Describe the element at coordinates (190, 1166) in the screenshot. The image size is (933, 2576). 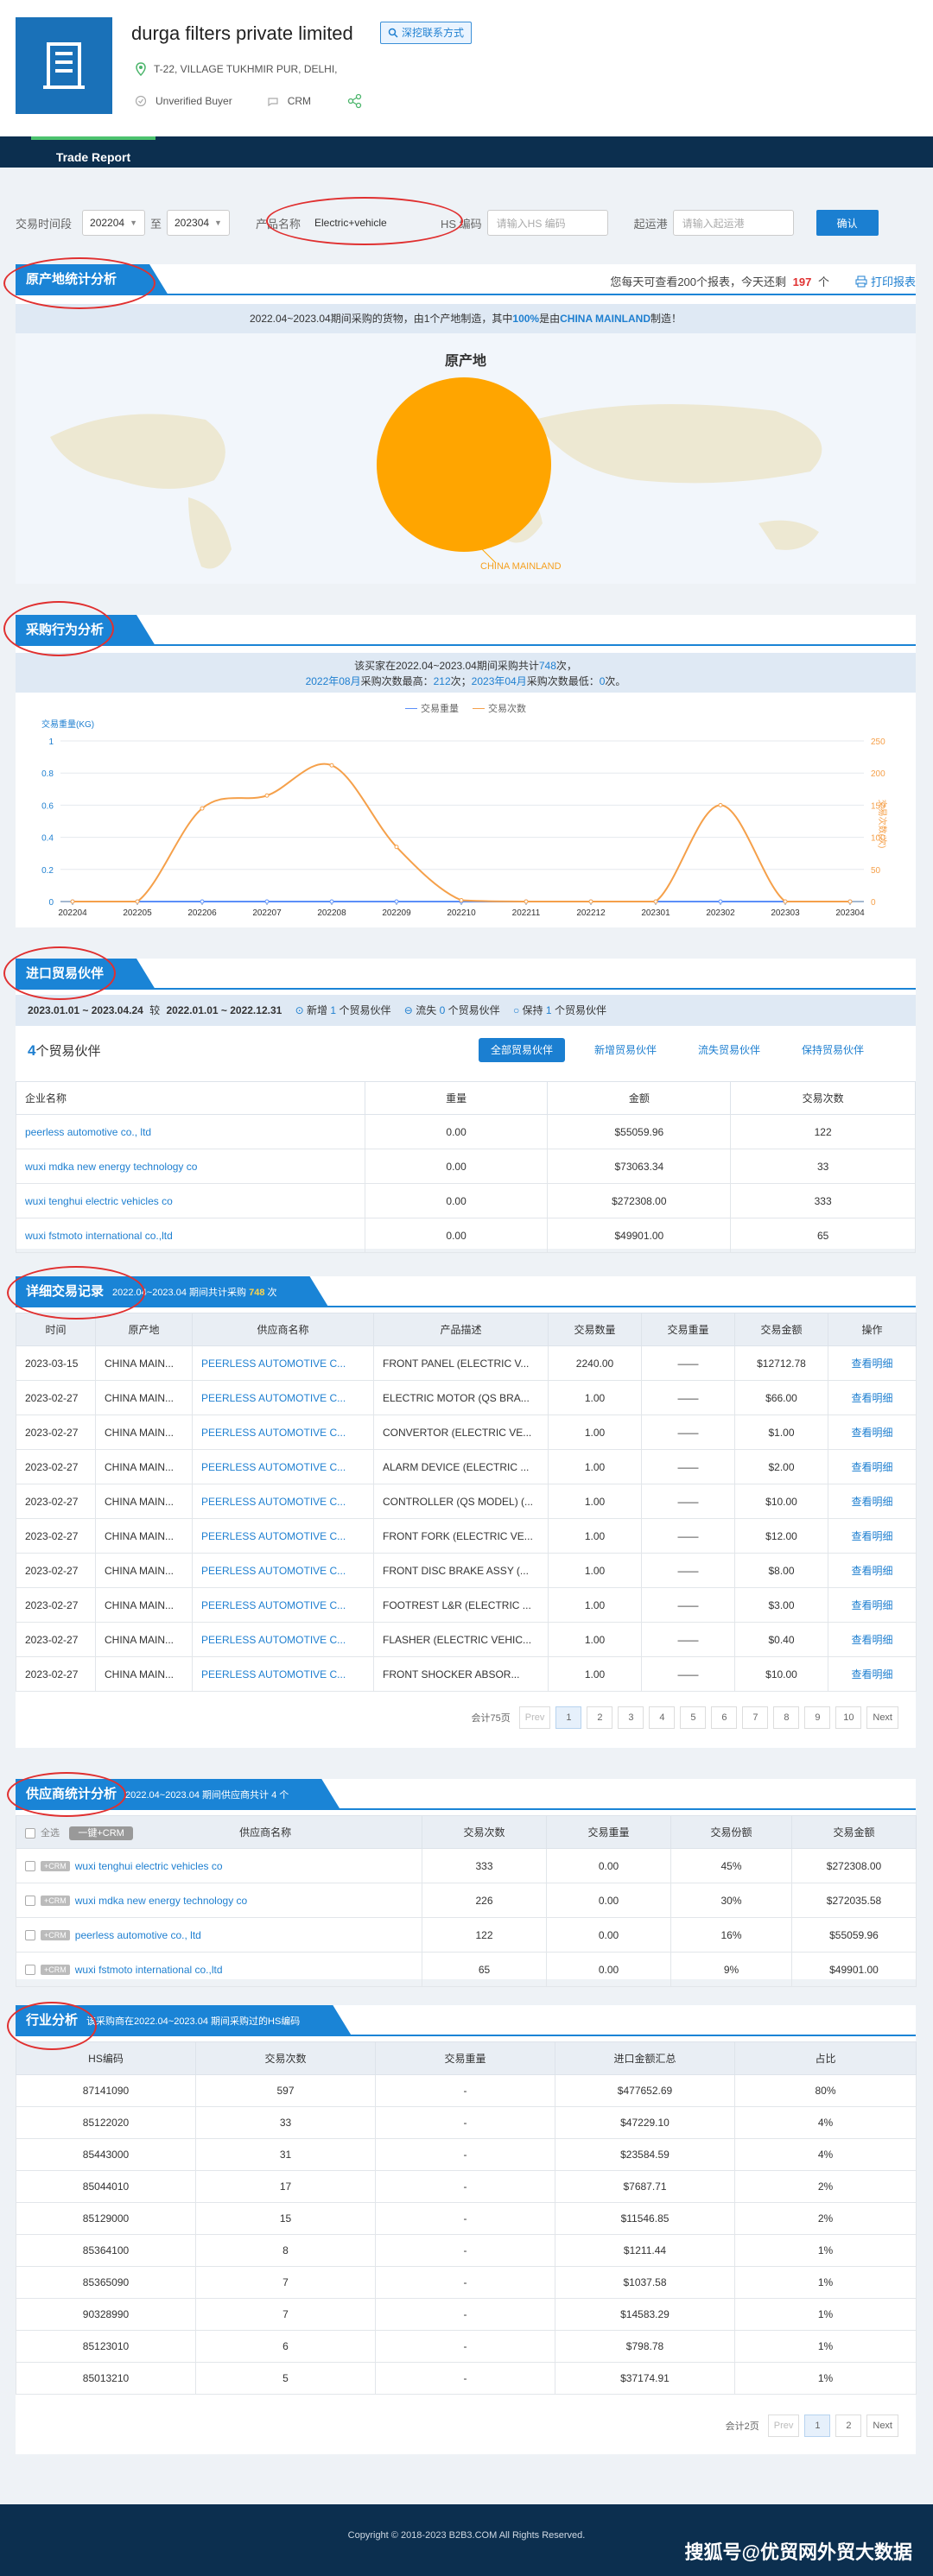
I see `partner-name: wuxi mdka new energy technology co` at that location.